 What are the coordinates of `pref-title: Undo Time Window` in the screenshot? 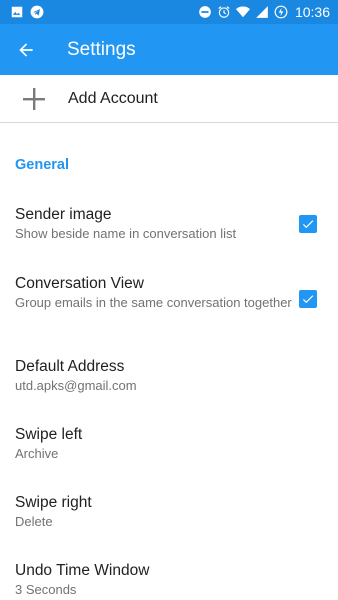 It's located at (82, 570).